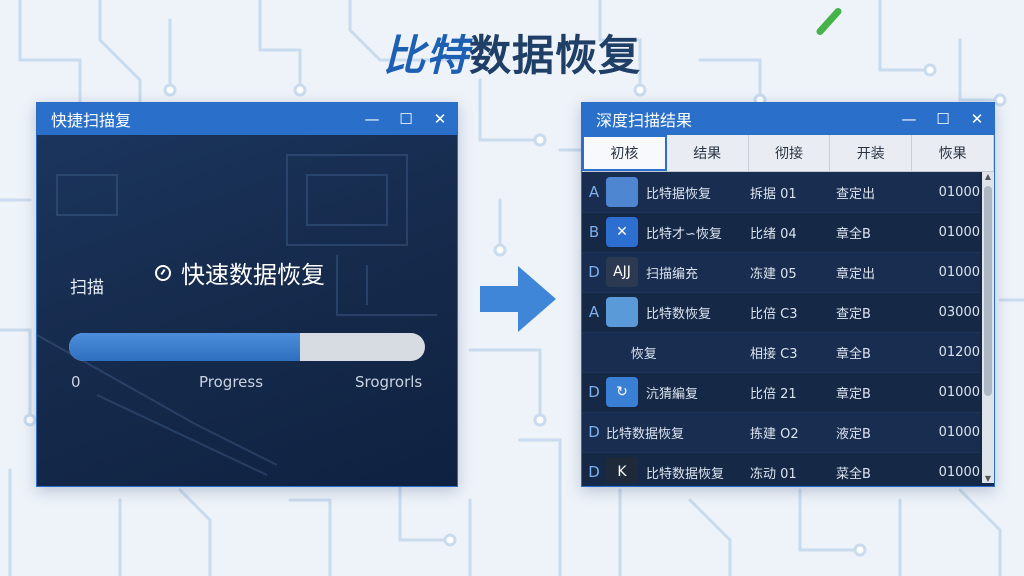  What do you see at coordinates (622, 232) in the screenshot?
I see `file-thumbnail-icon: ✕` at bounding box center [622, 232].